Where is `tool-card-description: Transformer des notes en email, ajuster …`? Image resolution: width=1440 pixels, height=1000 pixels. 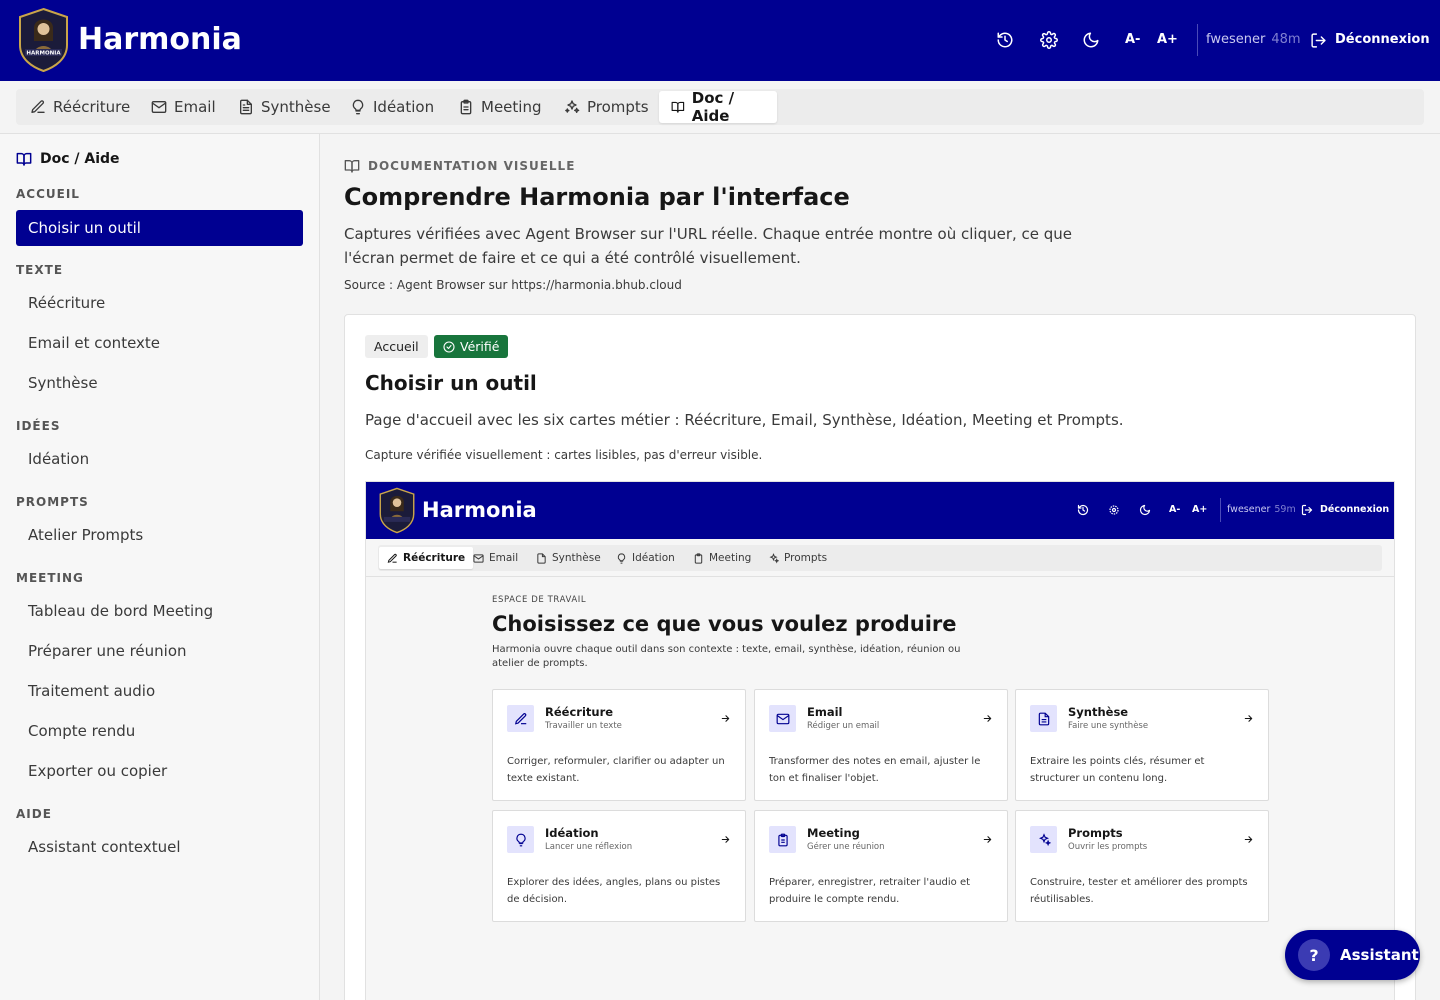
tool-card-description: Transformer des notes en email, ajuster … is located at coordinates (875, 770).